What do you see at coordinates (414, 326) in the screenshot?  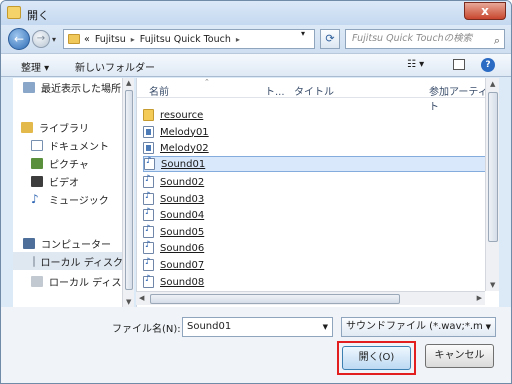 I see `filetype-value: サウンドファイル (*.wav;*.m` at bounding box center [414, 326].